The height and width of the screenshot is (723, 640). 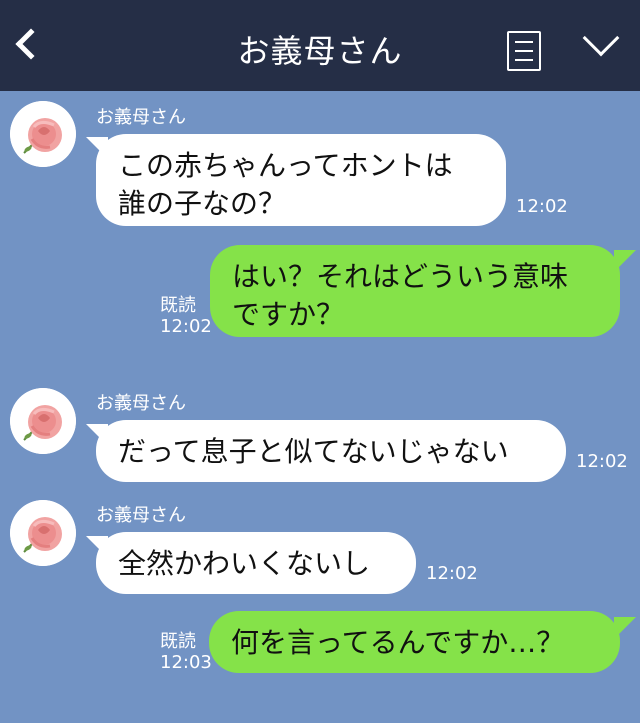 I want to click on message-bubble: 全然かわいくないし, so click(x=256, y=563).